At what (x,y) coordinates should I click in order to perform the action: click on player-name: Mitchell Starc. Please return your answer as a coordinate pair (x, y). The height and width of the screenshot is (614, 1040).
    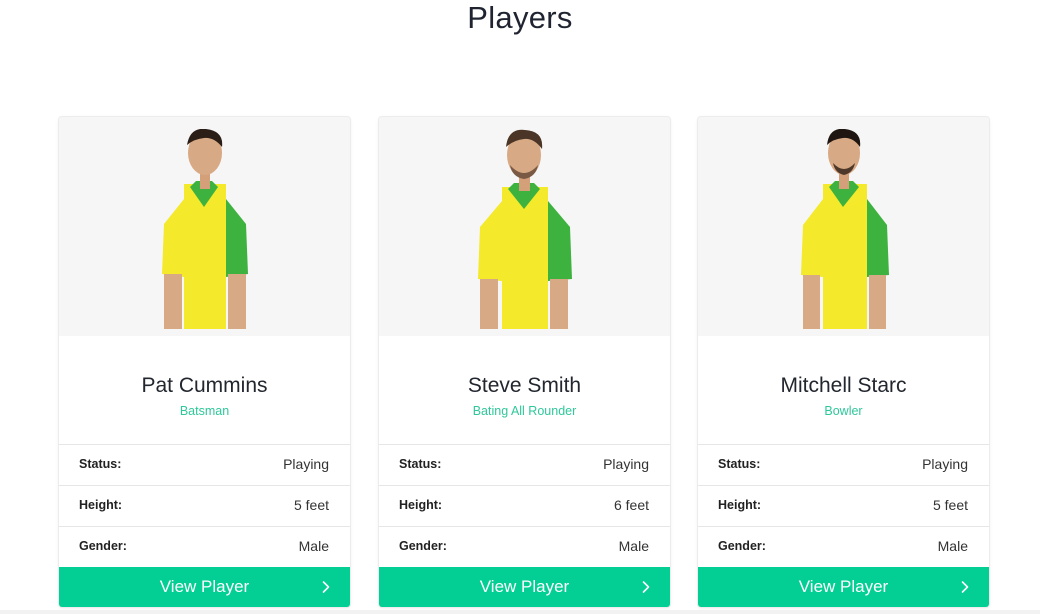
    Looking at the image, I should click on (843, 385).